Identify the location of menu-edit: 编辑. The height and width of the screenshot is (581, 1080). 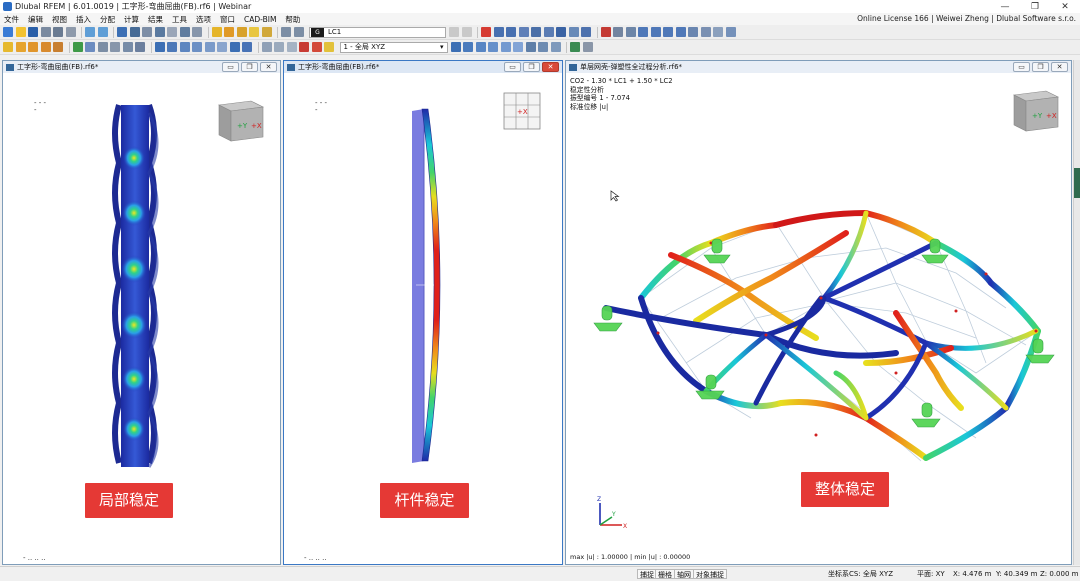
(35, 19).